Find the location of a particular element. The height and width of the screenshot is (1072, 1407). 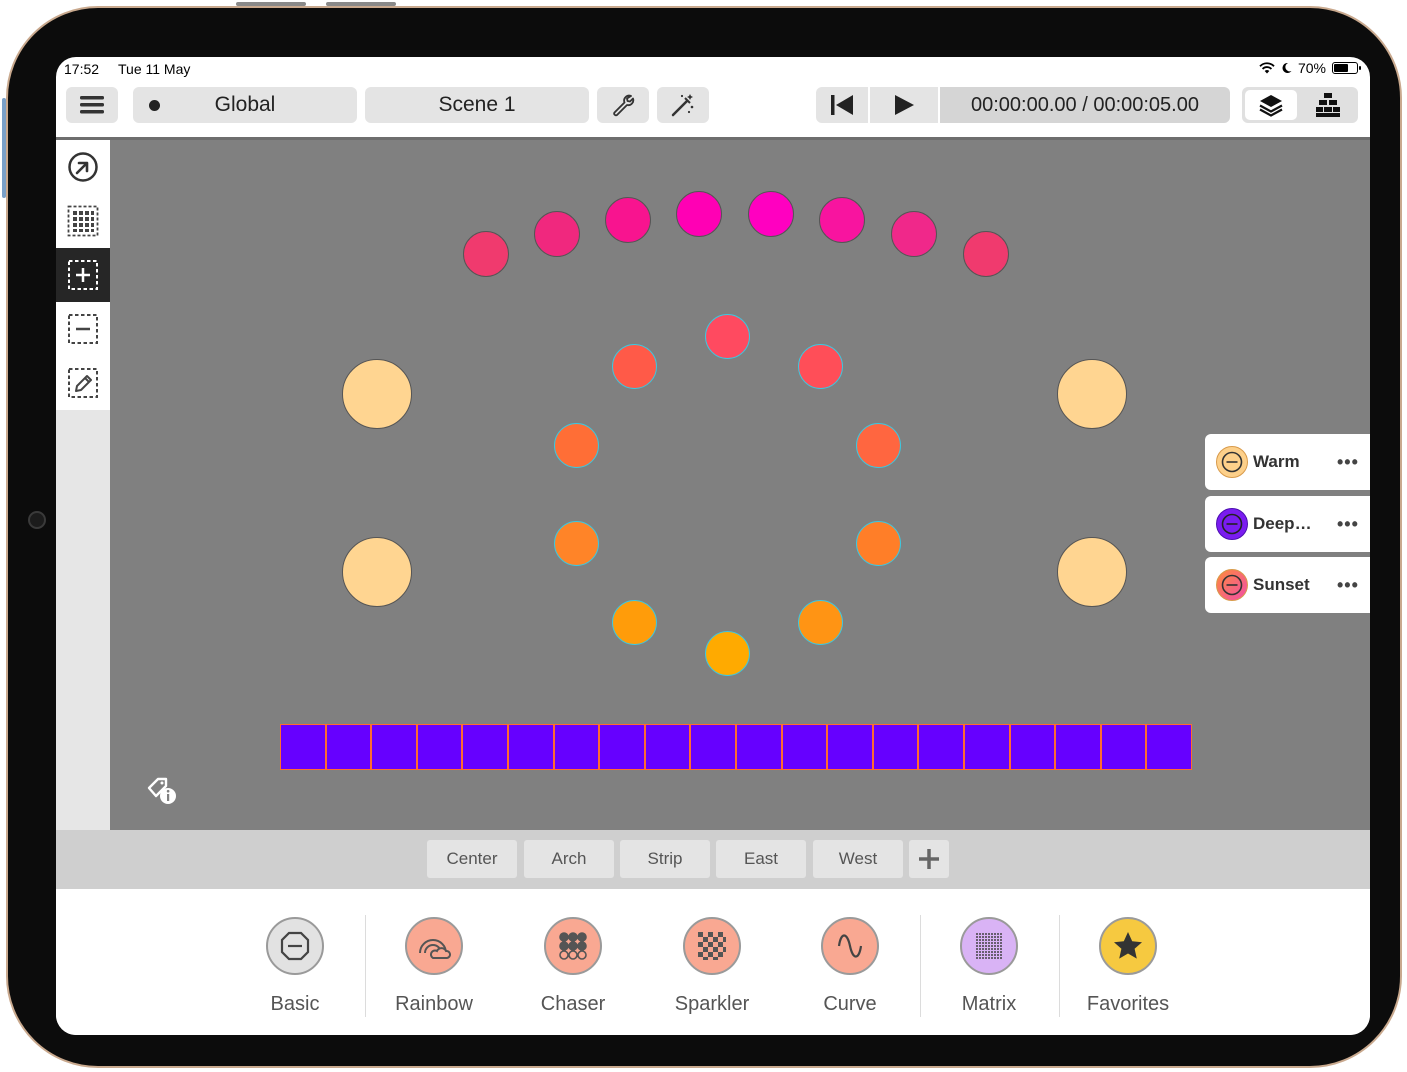

remove-select-icon is located at coordinates (83, 329).